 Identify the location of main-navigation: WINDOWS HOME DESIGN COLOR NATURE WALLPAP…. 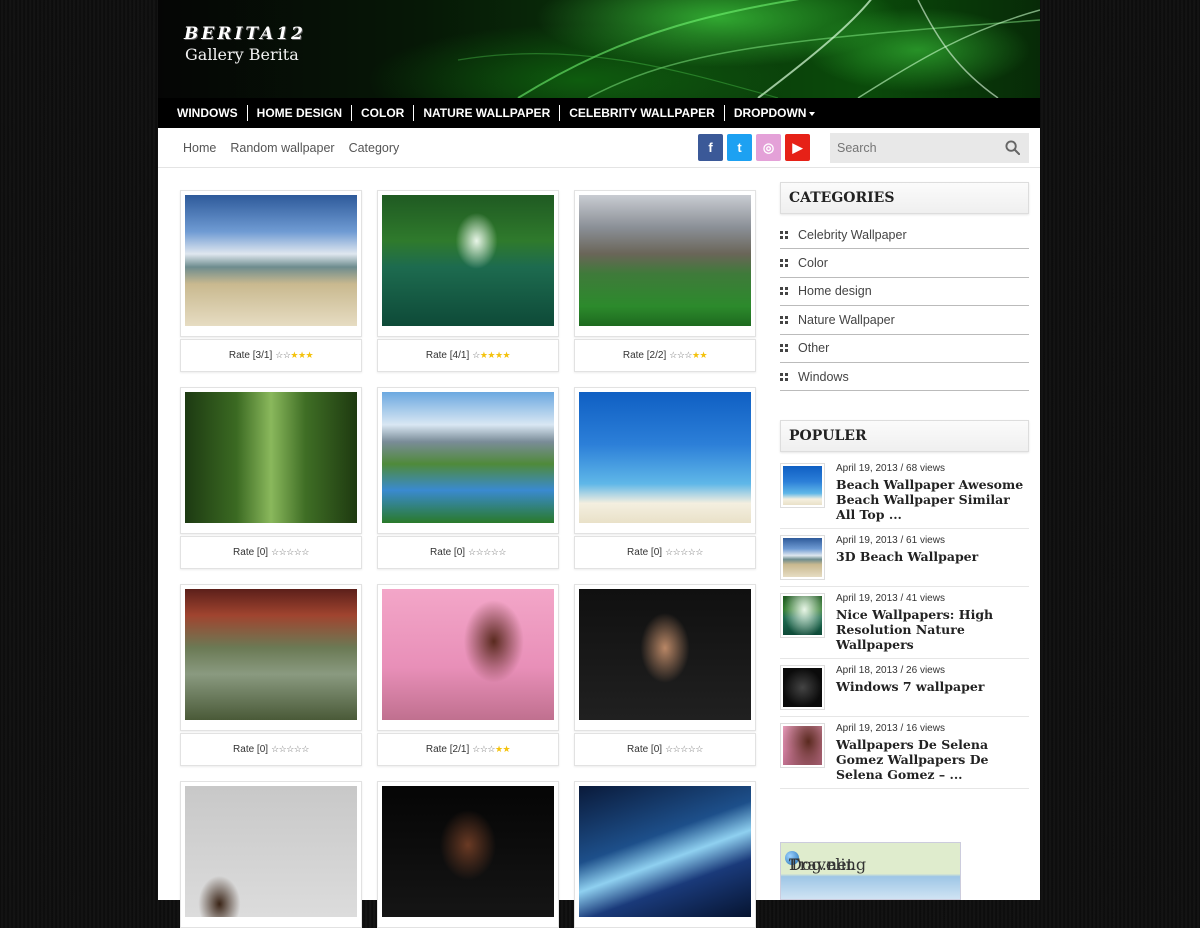
(599, 113).